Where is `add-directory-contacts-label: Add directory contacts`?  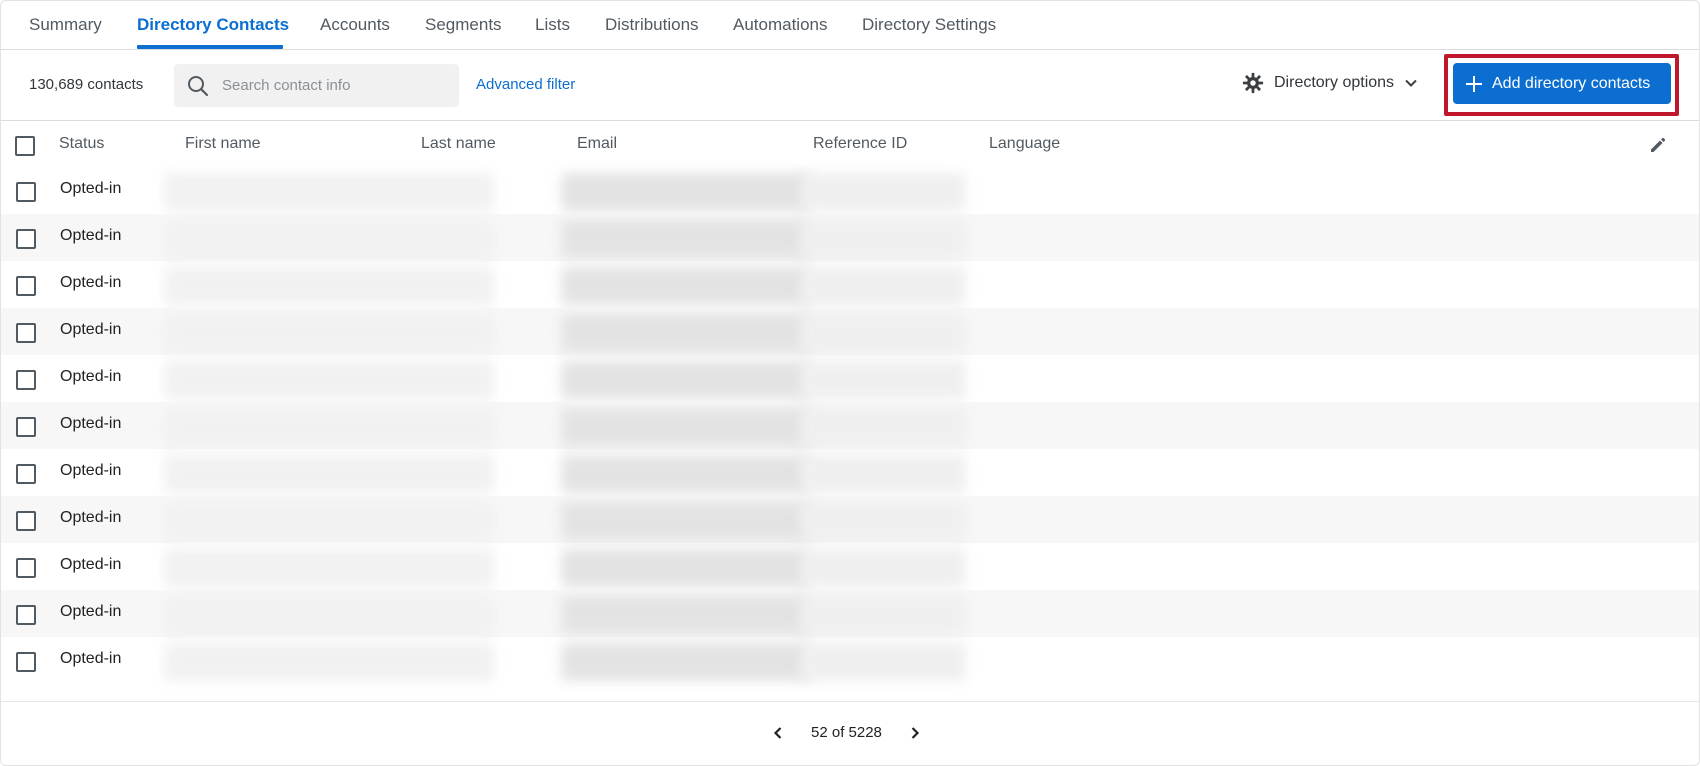 add-directory-contacts-label: Add directory contacts is located at coordinates (1571, 83).